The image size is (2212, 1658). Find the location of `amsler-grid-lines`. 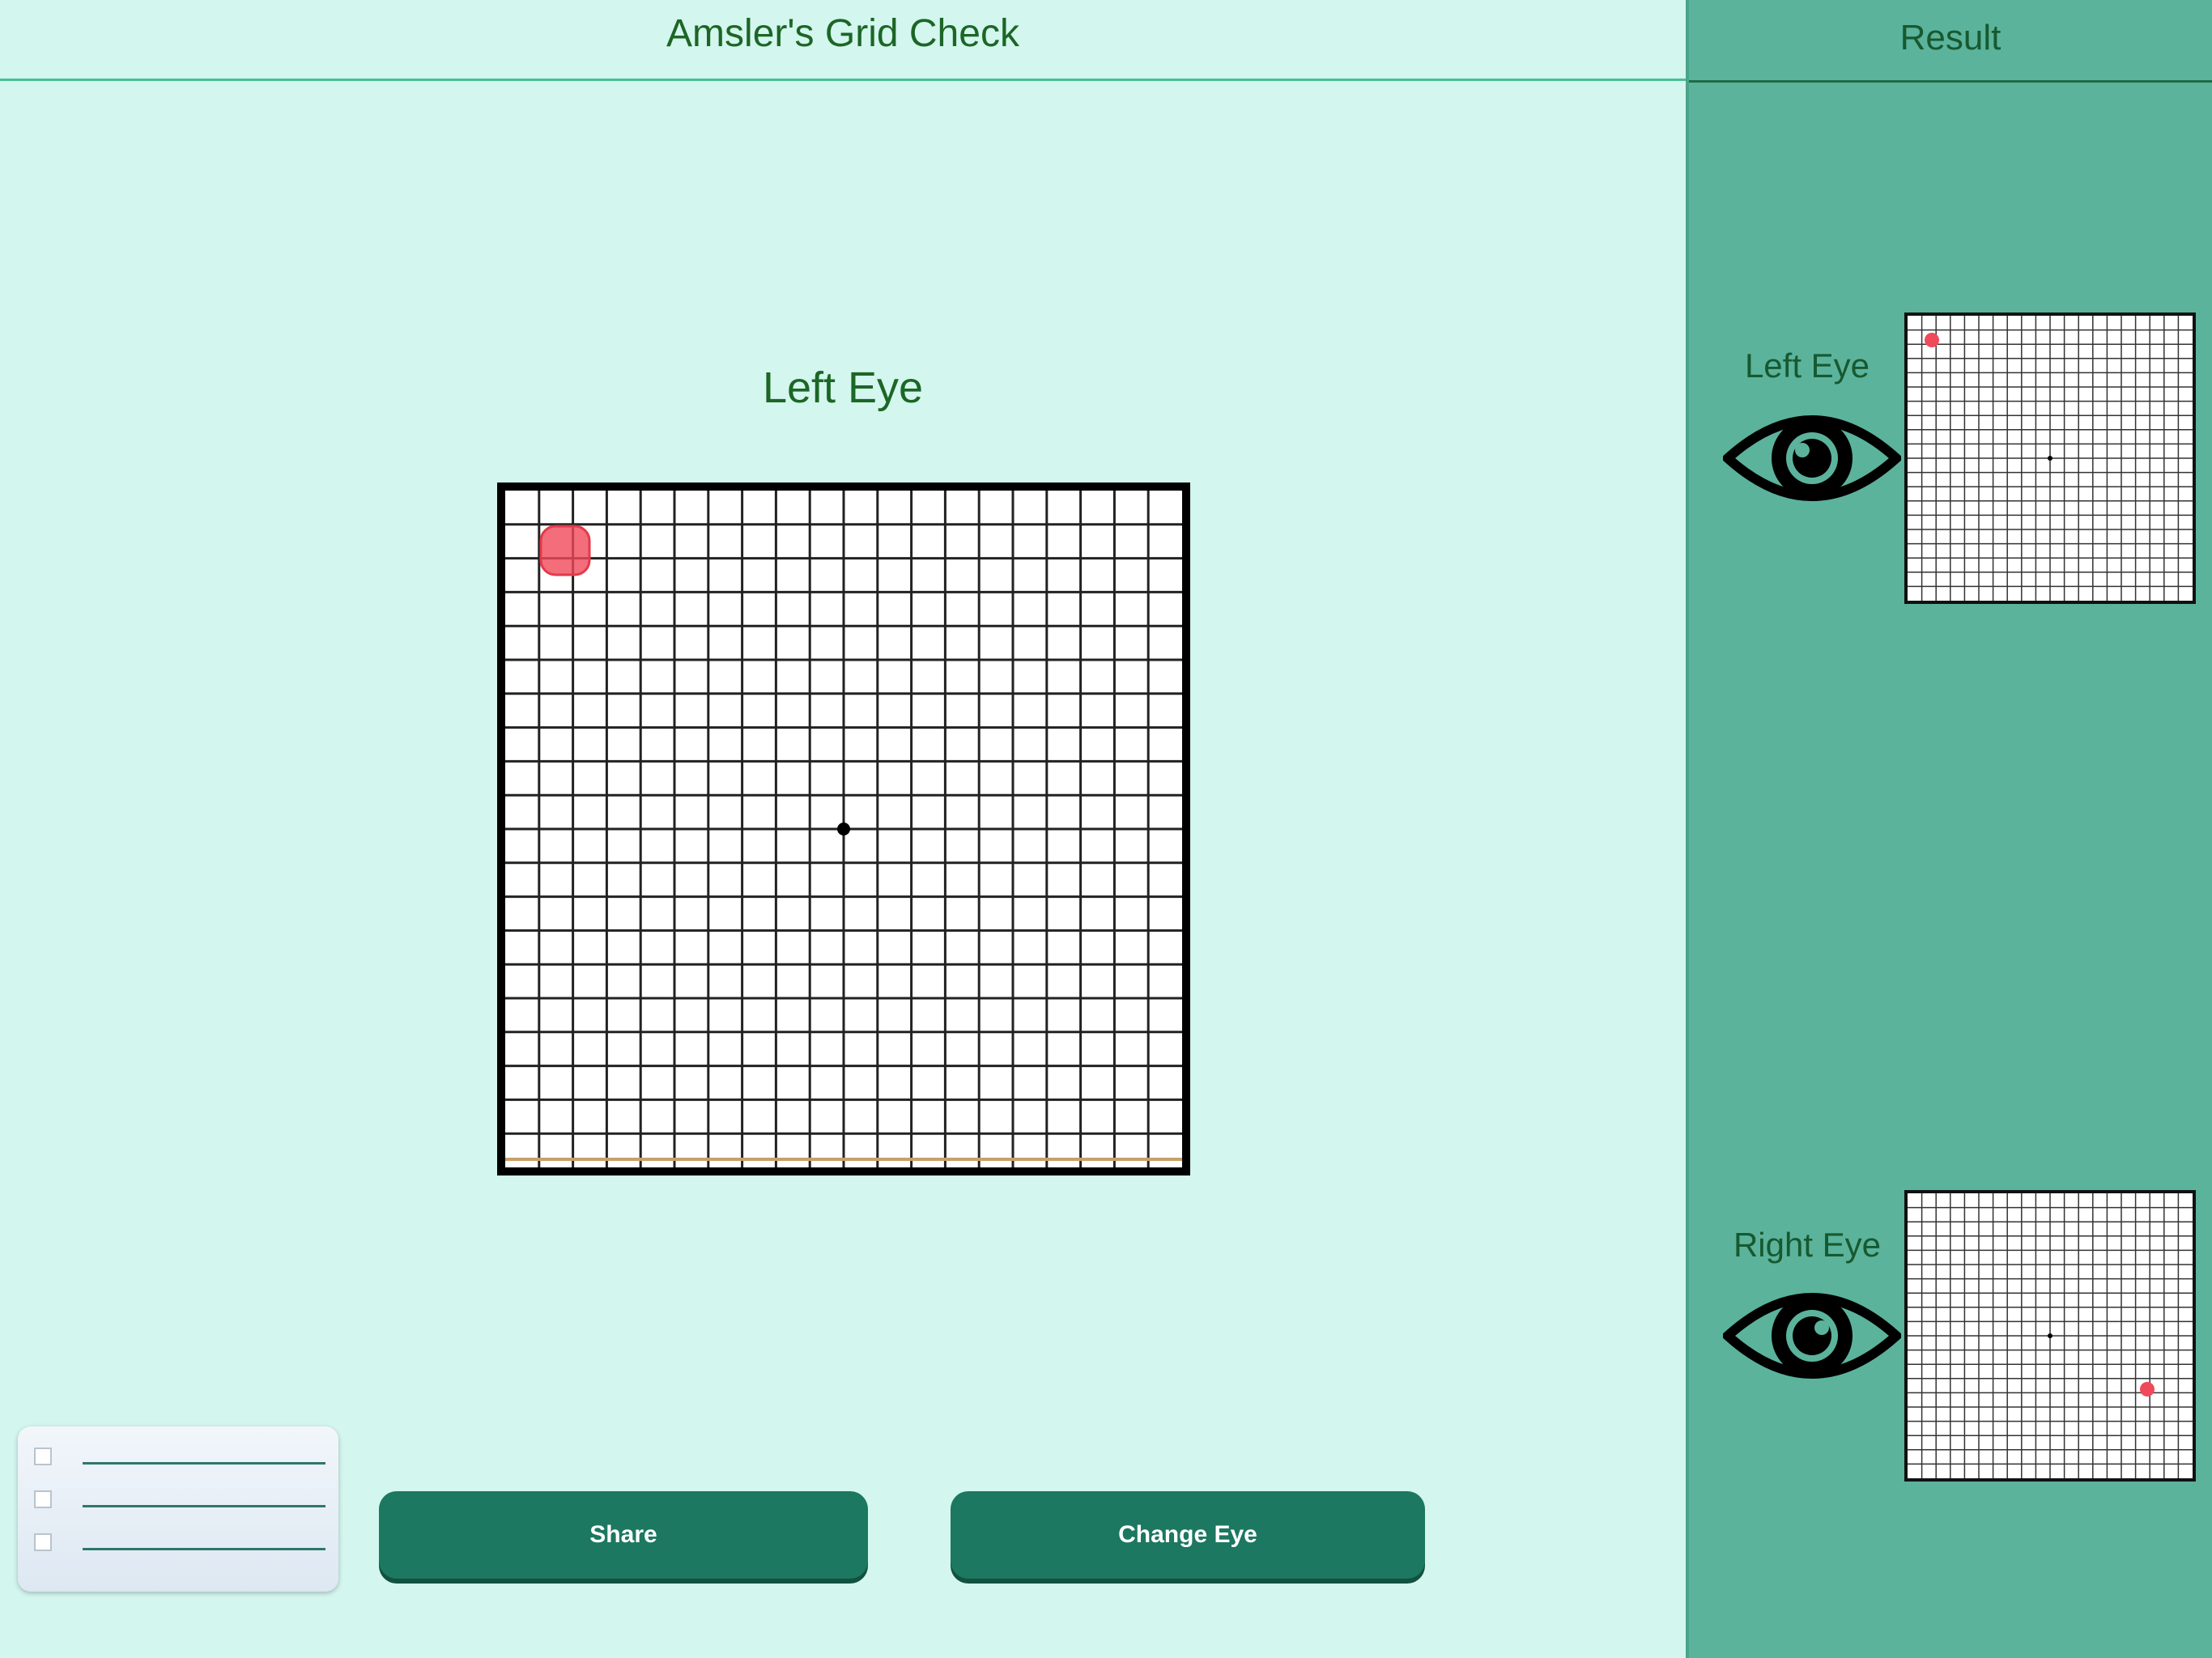

amsler-grid-lines is located at coordinates (844, 829).